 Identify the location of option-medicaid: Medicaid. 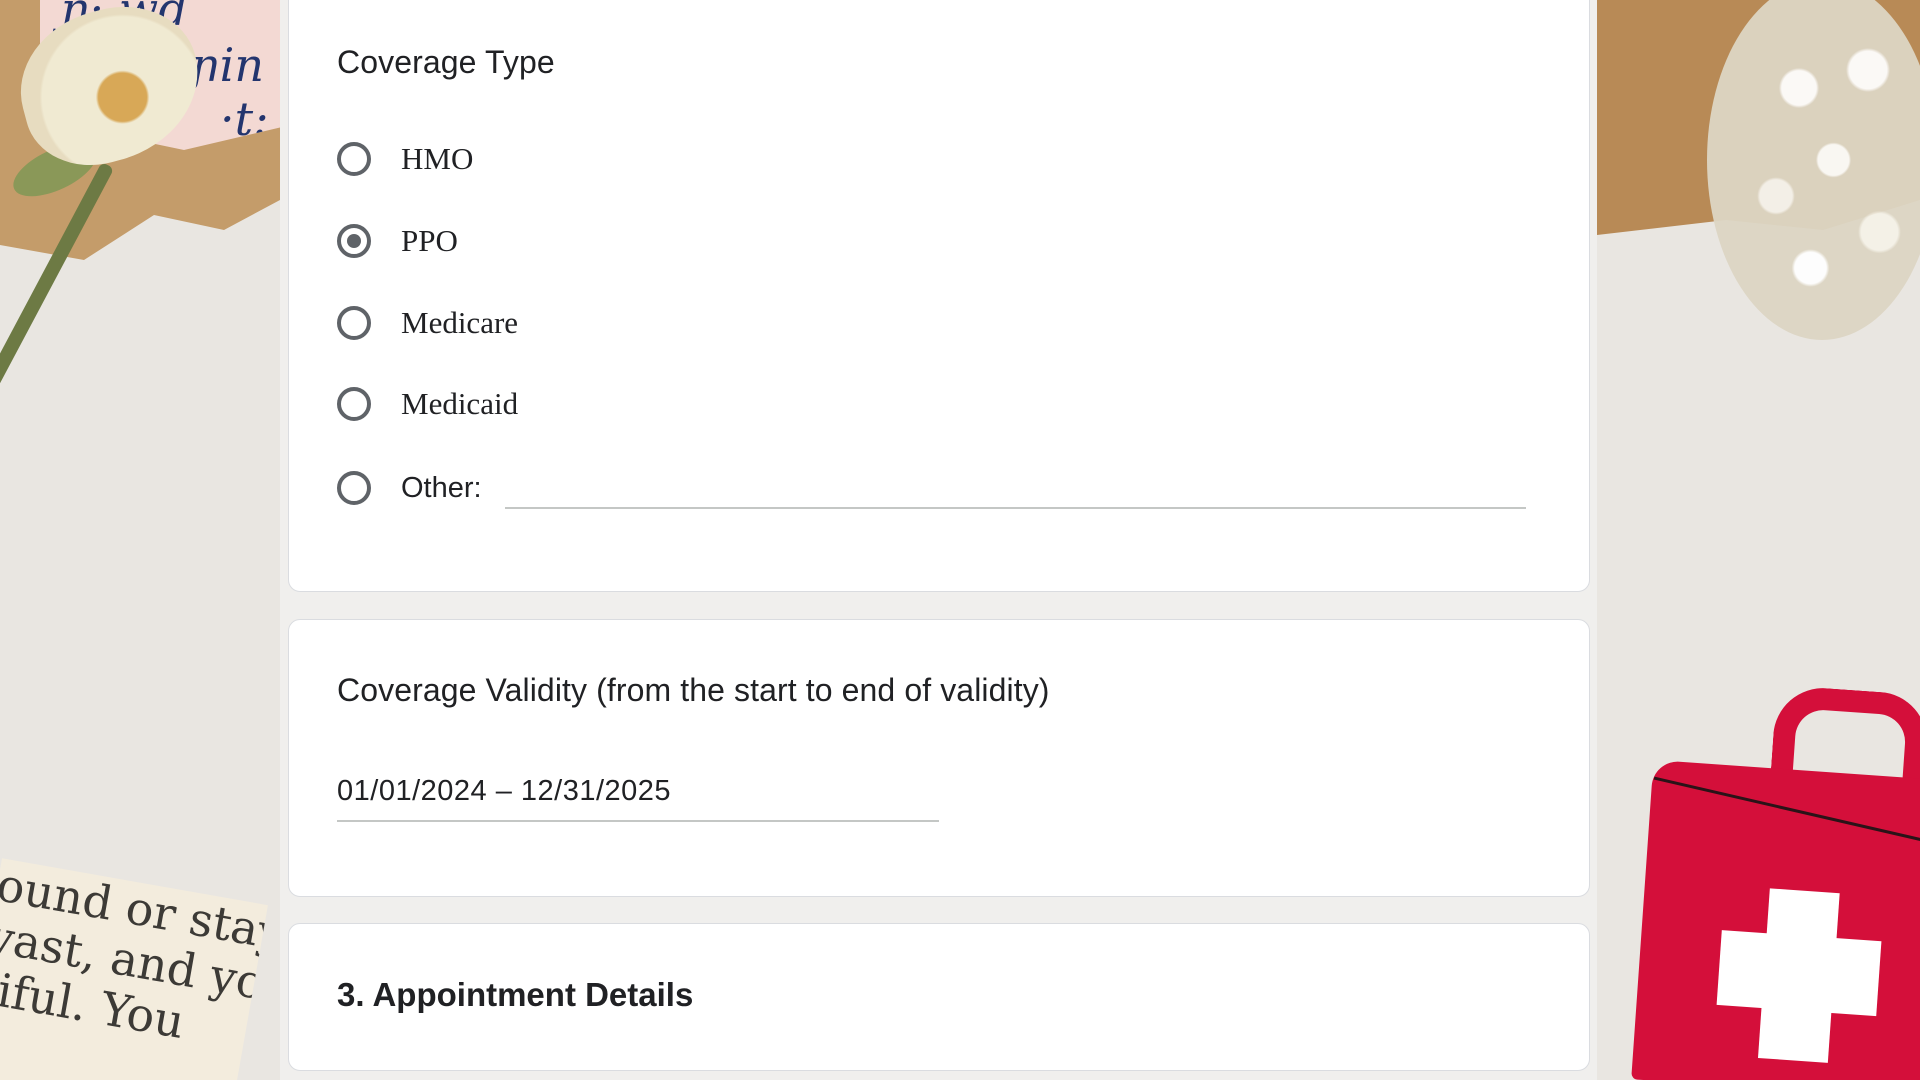
(427, 404).